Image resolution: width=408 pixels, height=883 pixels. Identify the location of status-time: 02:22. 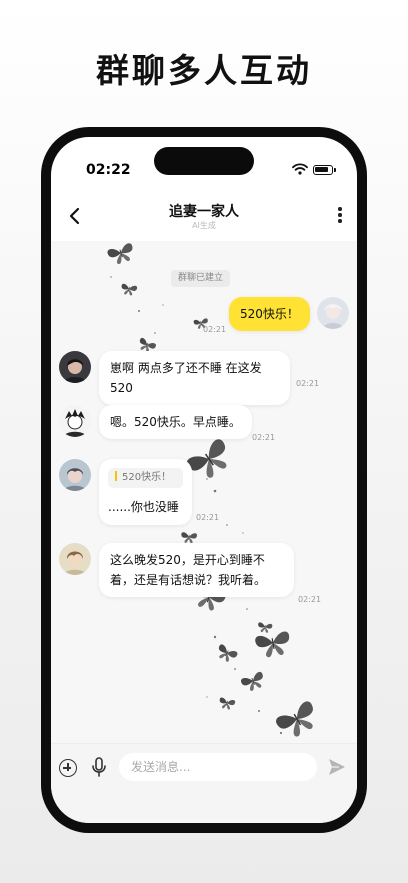
(108, 170).